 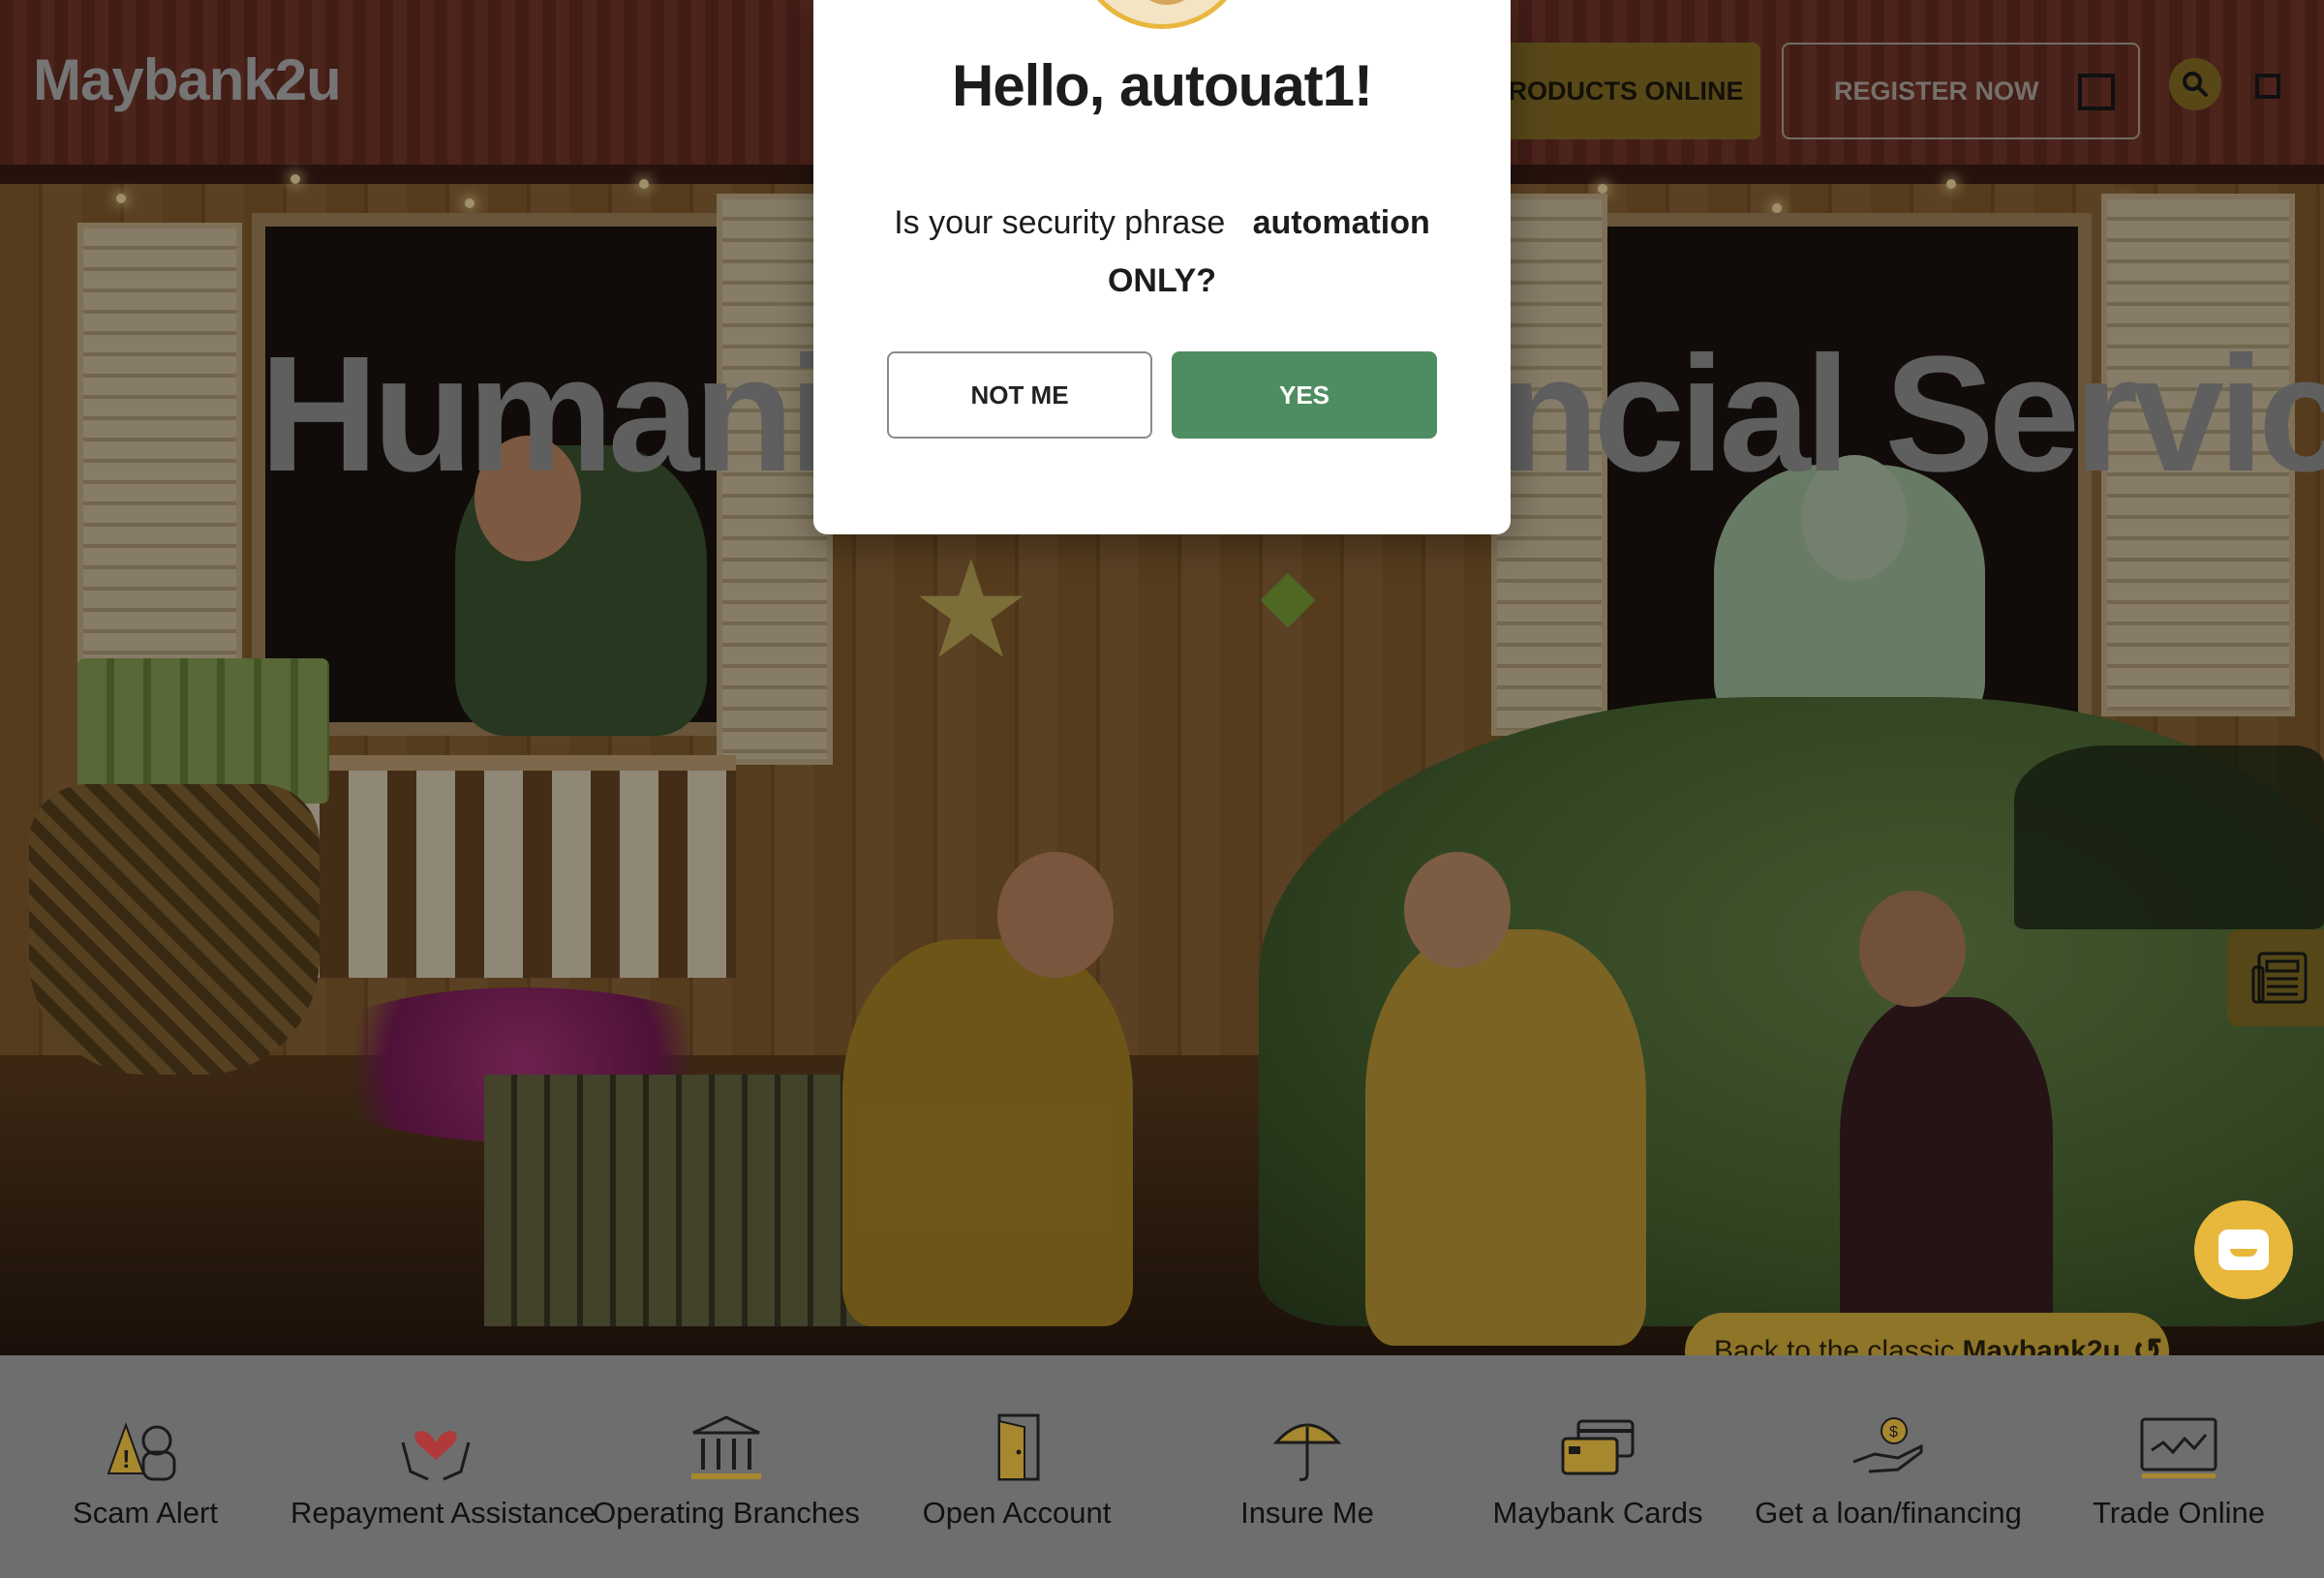 I want to click on door-icon, so click(x=1019, y=1447).